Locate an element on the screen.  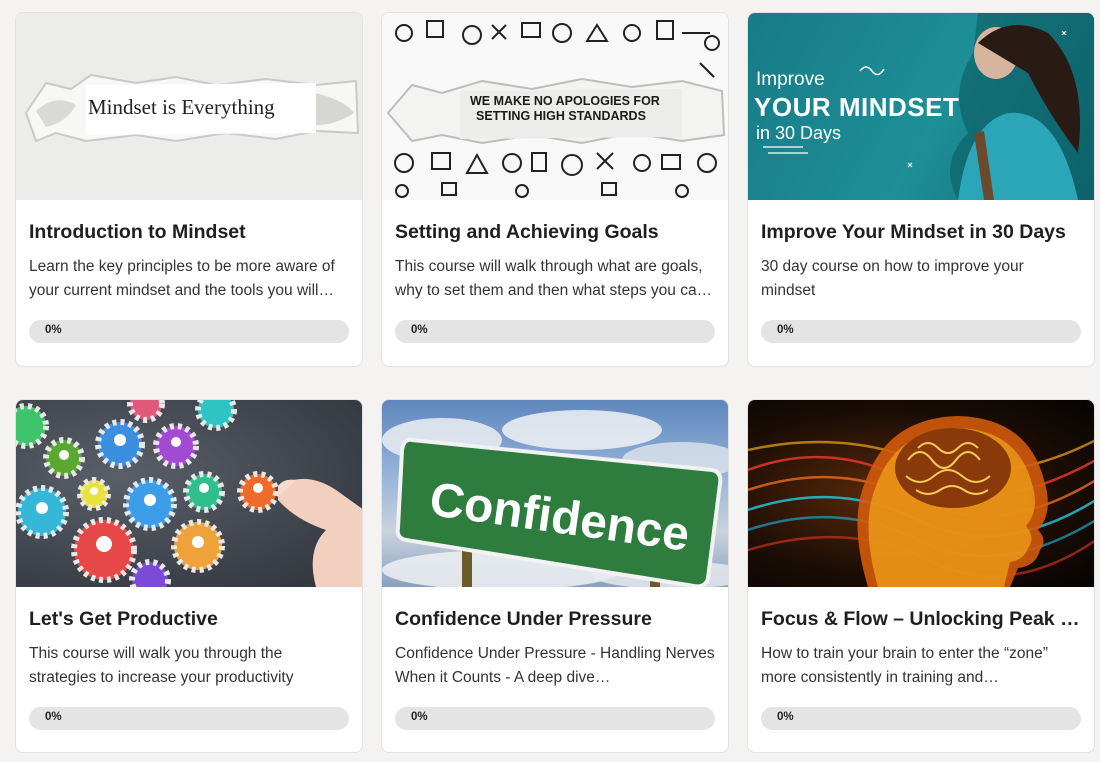
thumbnail-caption-line-3: in 30 Days is located at coordinates (799, 133).